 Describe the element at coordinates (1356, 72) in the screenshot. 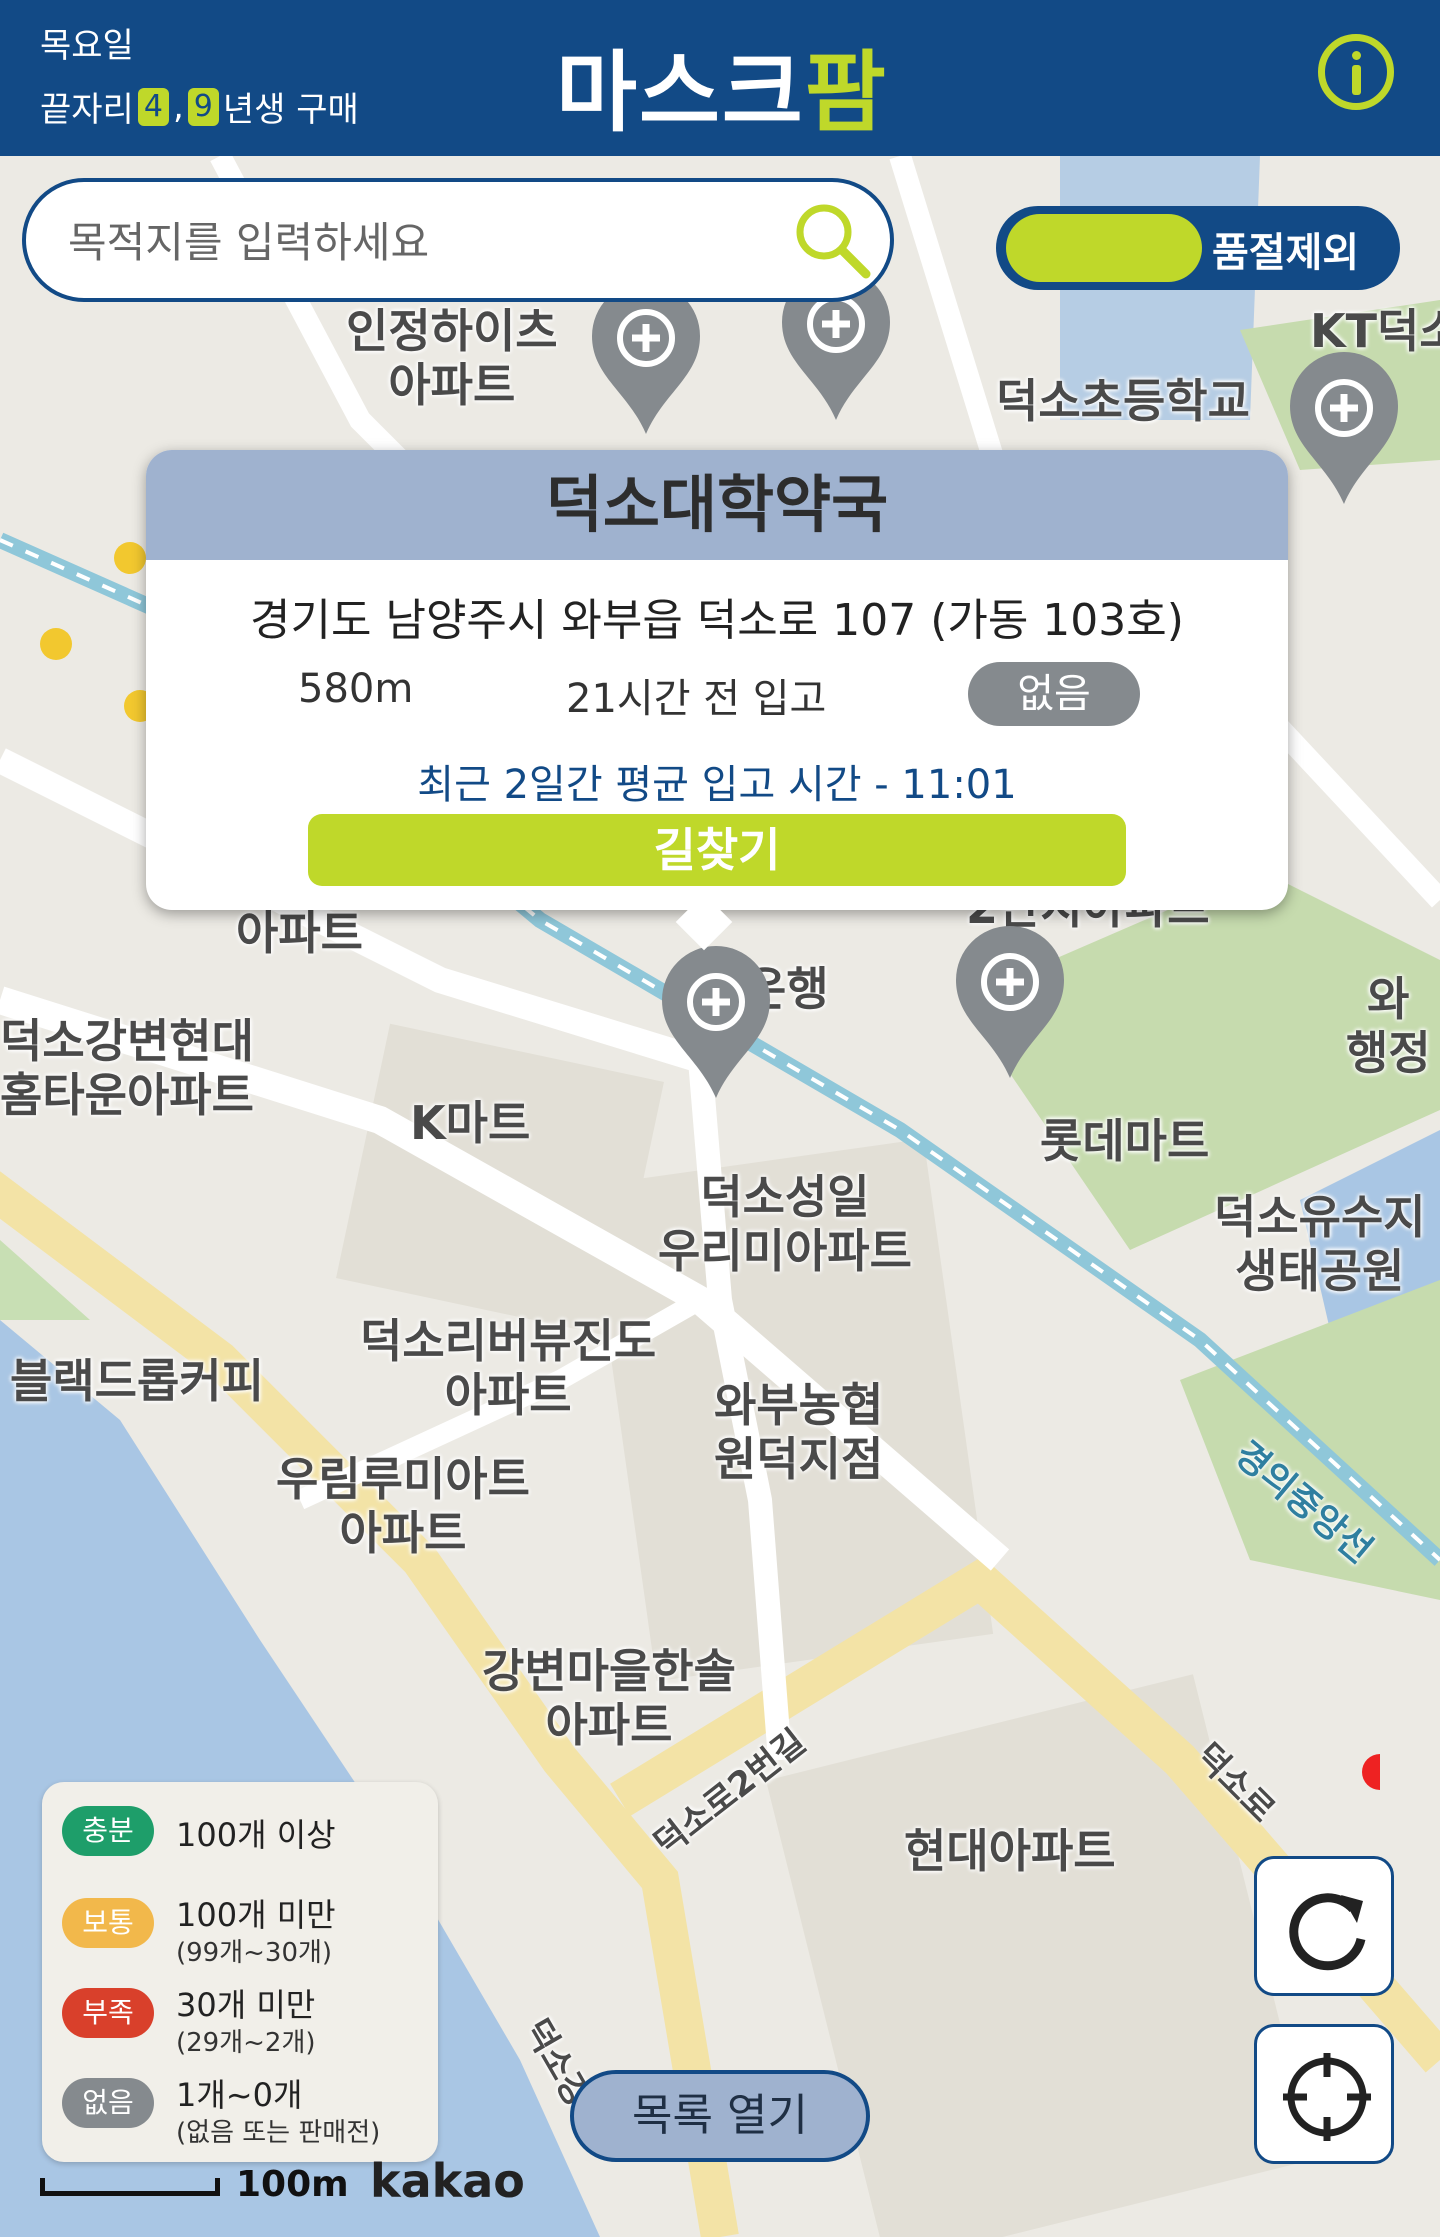

I see `info-icon` at that location.